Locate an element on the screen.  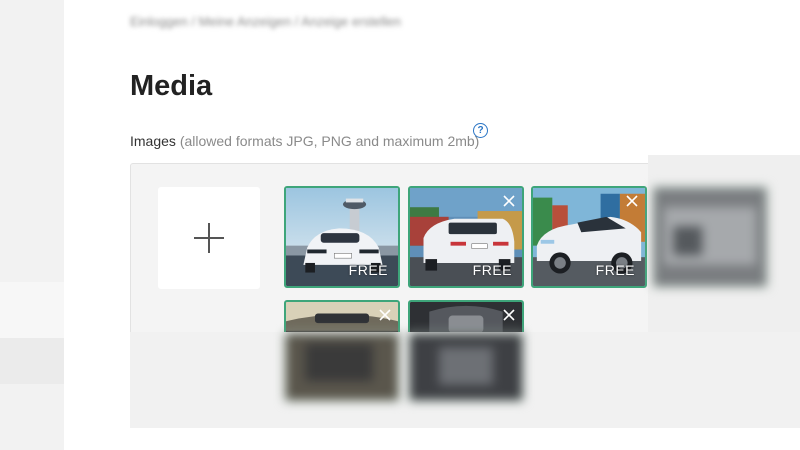
images-label-text: Images is located at coordinates (153, 141).